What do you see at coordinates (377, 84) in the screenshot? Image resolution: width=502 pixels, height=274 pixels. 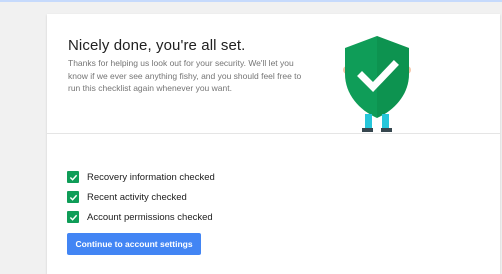 I see `shield-checkmark-icon` at bounding box center [377, 84].